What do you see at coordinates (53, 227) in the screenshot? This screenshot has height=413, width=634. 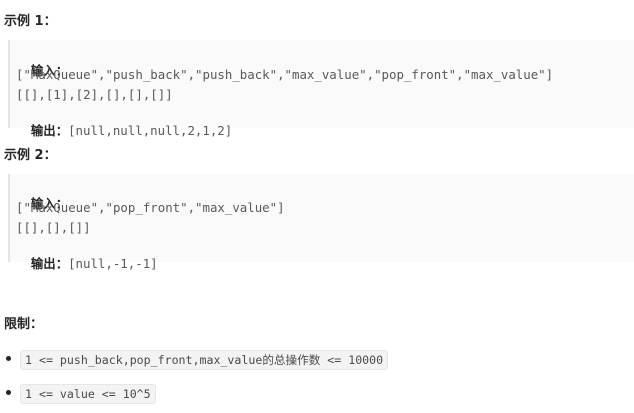 I see `example-2-args: [[],[],[]]` at bounding box center [53, 227].